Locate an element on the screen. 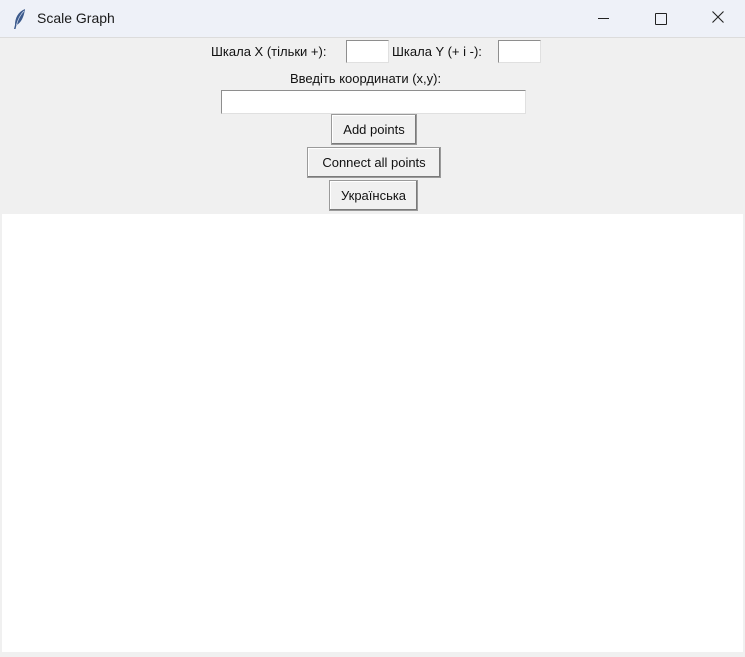  scale-x-label: Шкала X (тільки +): is located at coordinates (269, 51).